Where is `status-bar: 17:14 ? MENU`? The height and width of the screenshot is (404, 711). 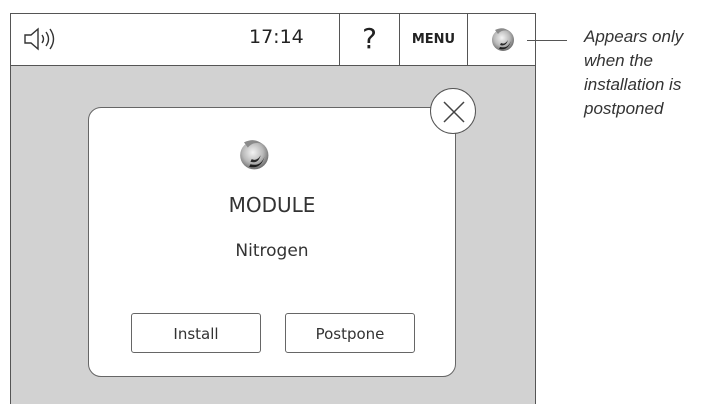
status-bar: 17:14 ? MENU is located at coordinates (273, 40).